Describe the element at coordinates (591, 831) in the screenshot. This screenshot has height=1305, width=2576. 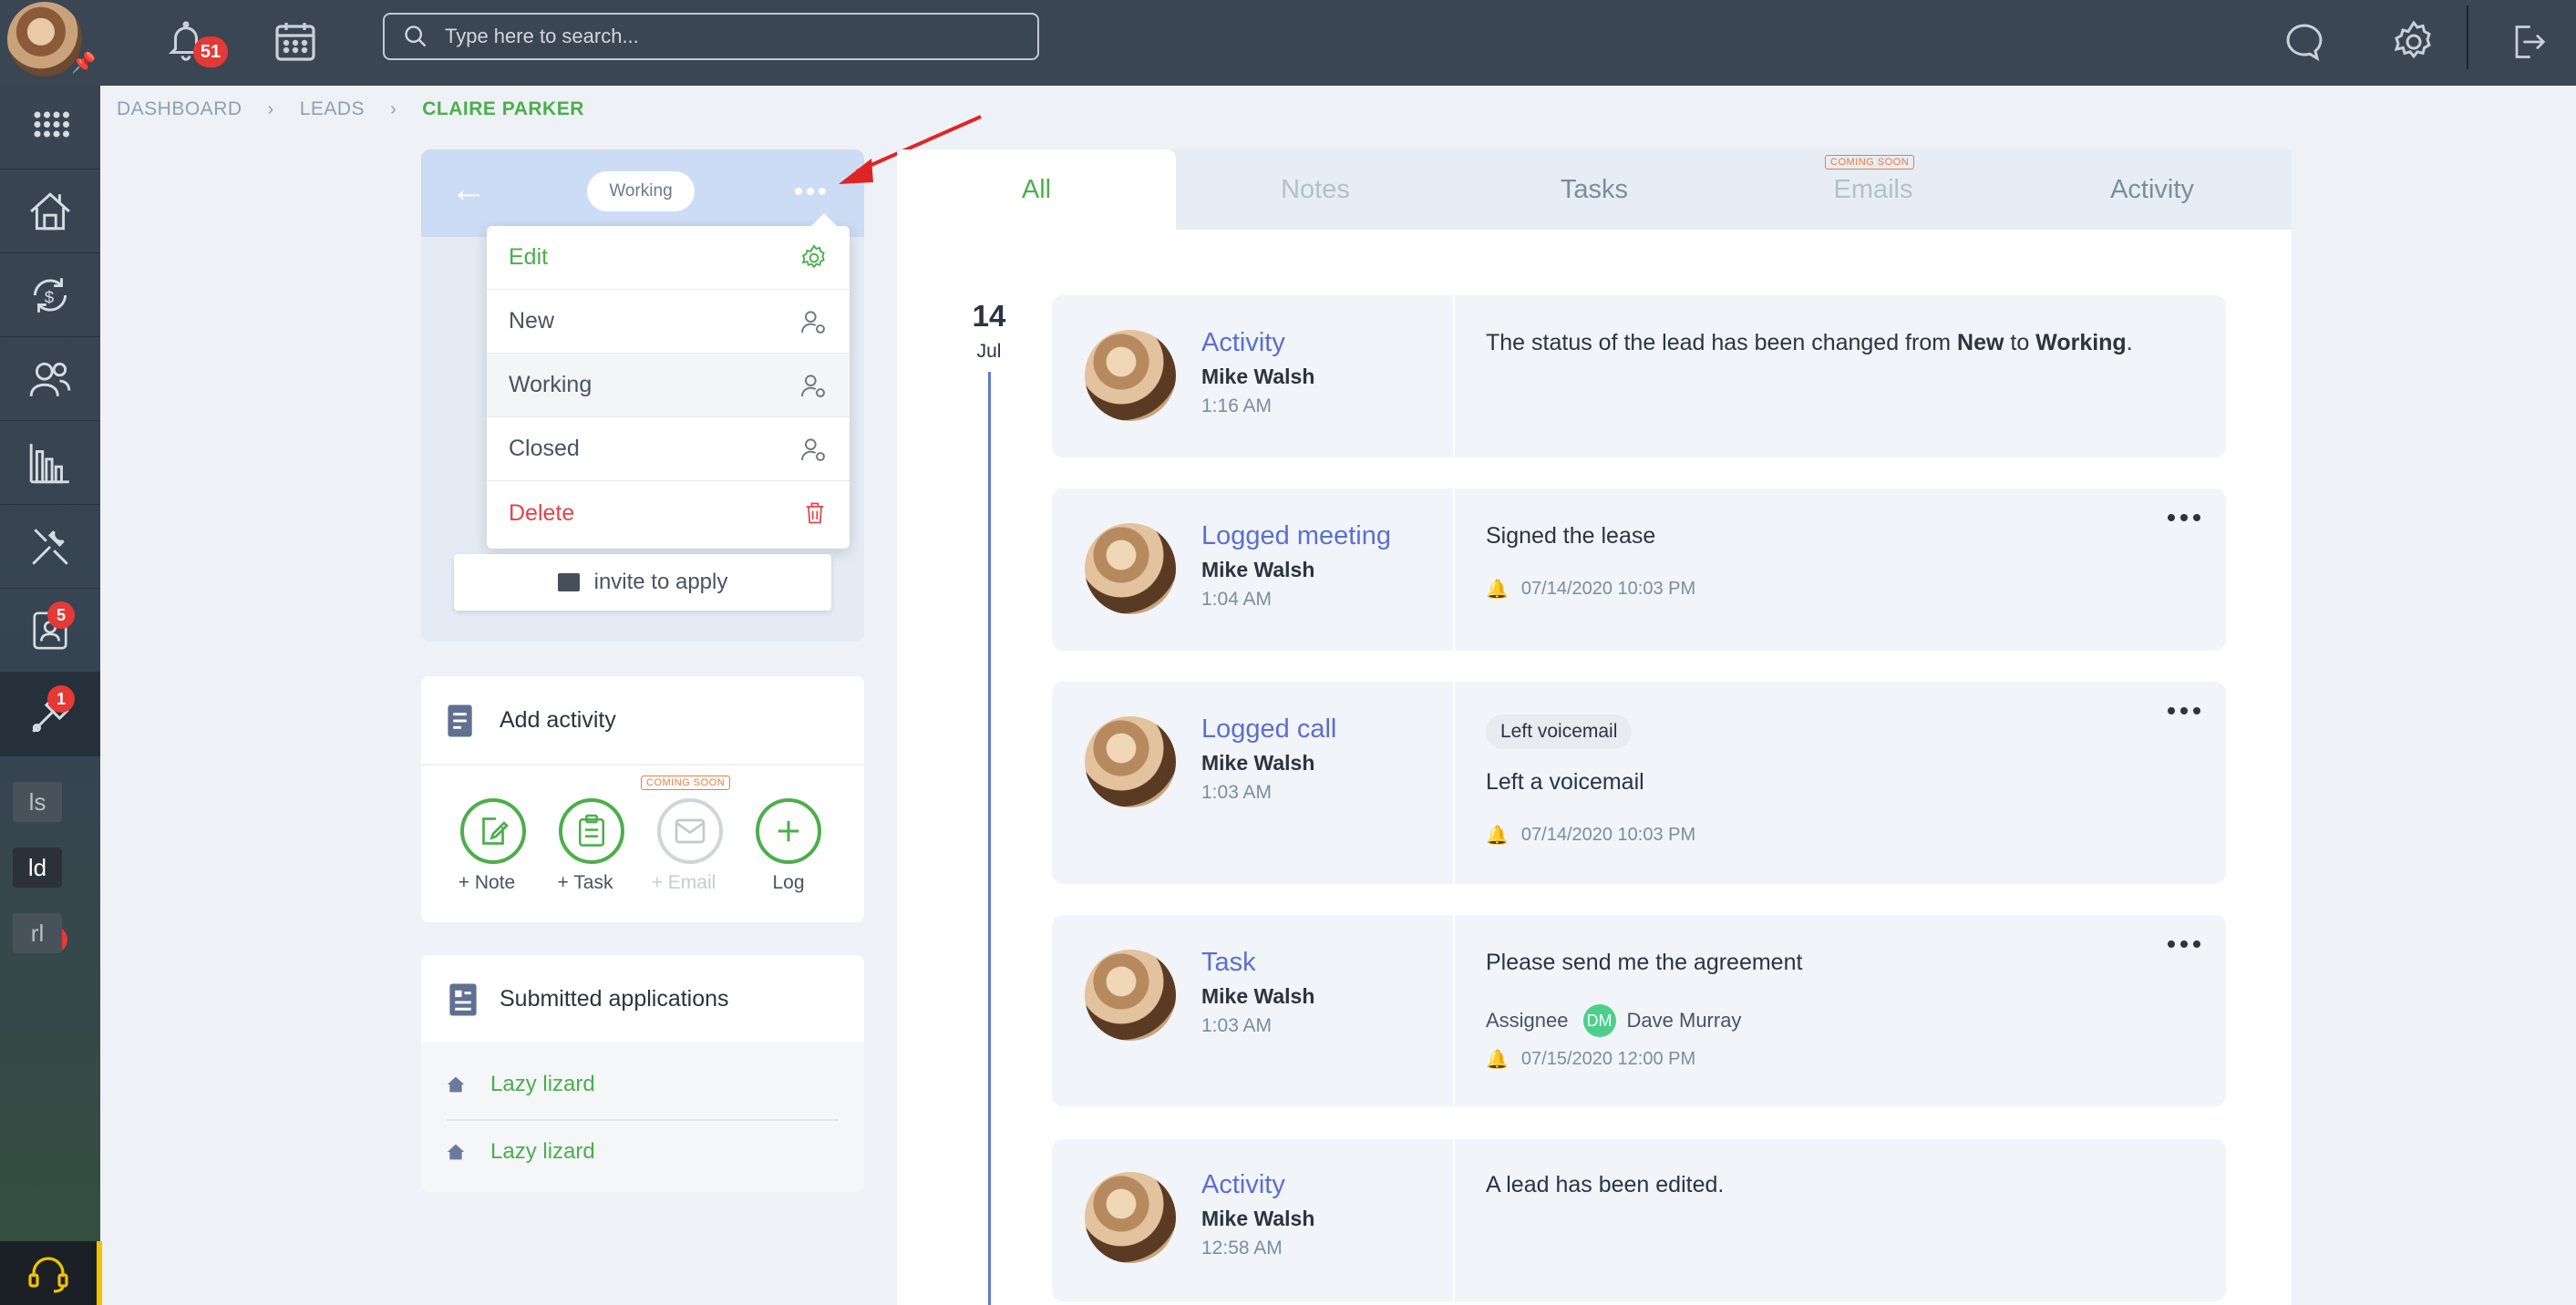
I see `add-task-button` at that location.